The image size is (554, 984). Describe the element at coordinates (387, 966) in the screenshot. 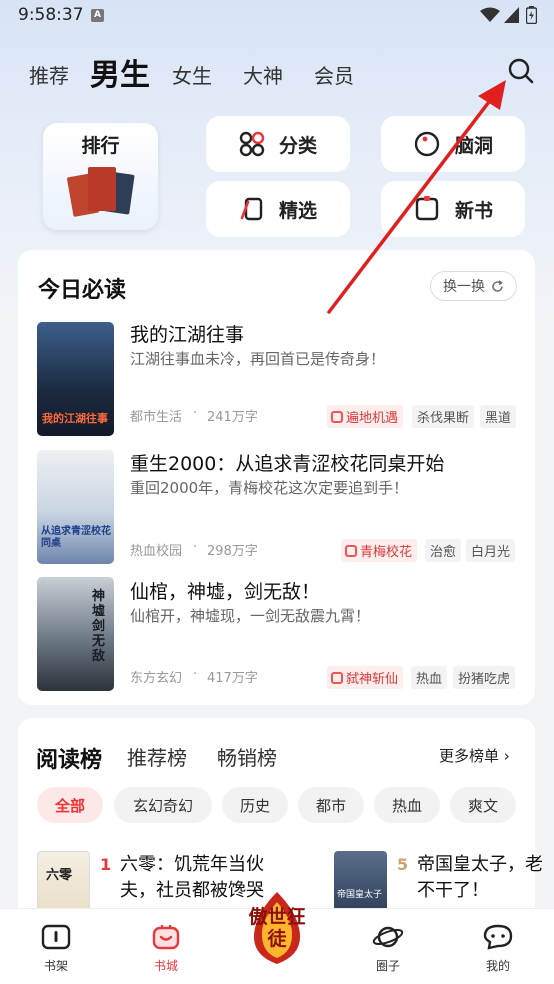

I see `nav-circle-label: 圈子` at that location.